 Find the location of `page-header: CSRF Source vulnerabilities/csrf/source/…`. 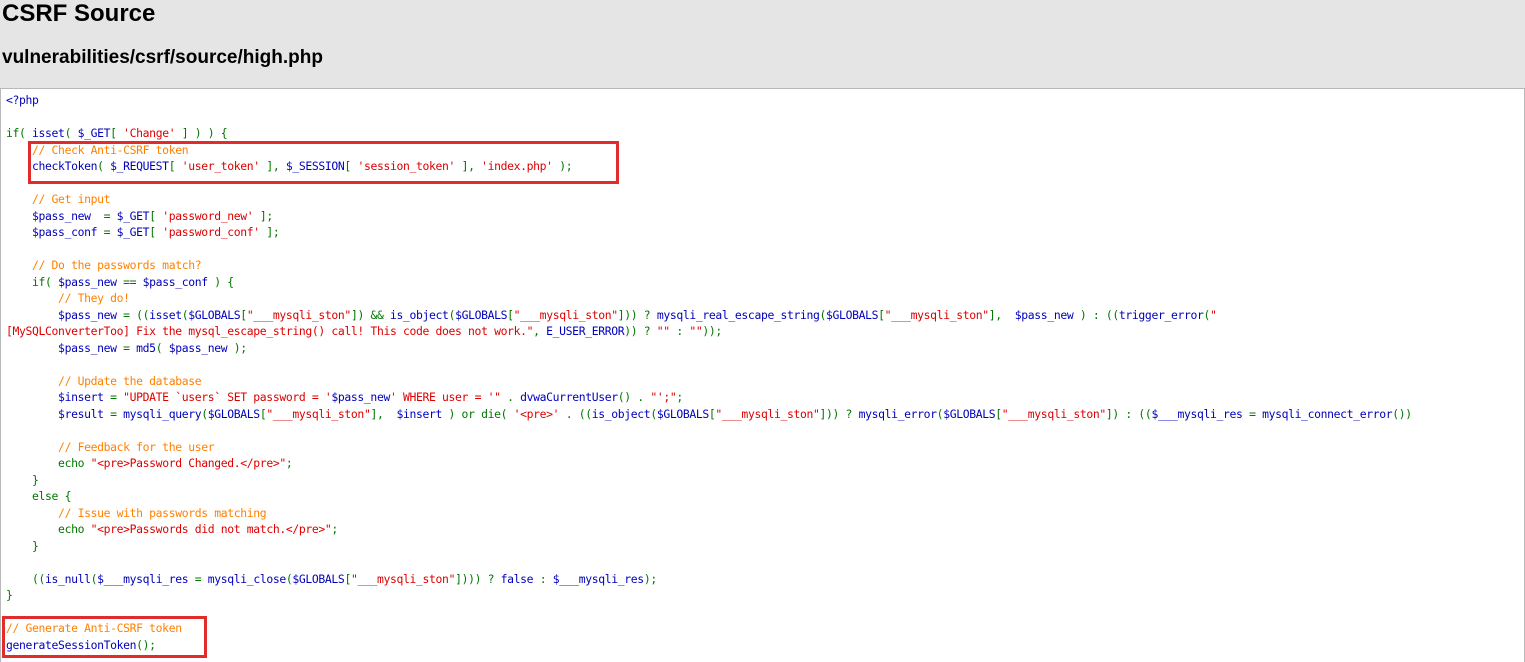

page-header: CSRF Source vulnerabilities/csrf/source/… is located at coordinates (762, 44).